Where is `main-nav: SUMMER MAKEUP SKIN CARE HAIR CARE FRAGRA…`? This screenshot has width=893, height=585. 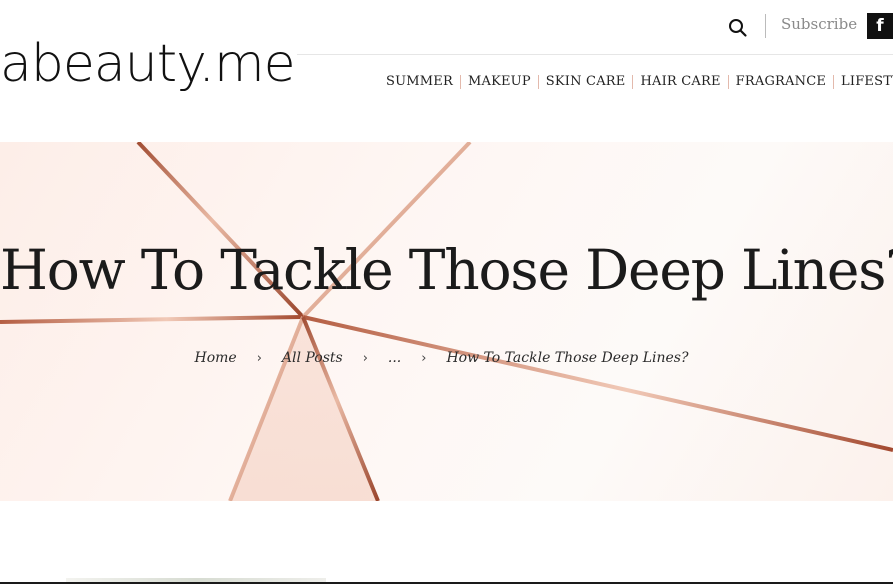
main-nav: SUMMER MAKEUP SKIN CARE HAIR CARE FRAGRA… is located at coordinates (639, 82).